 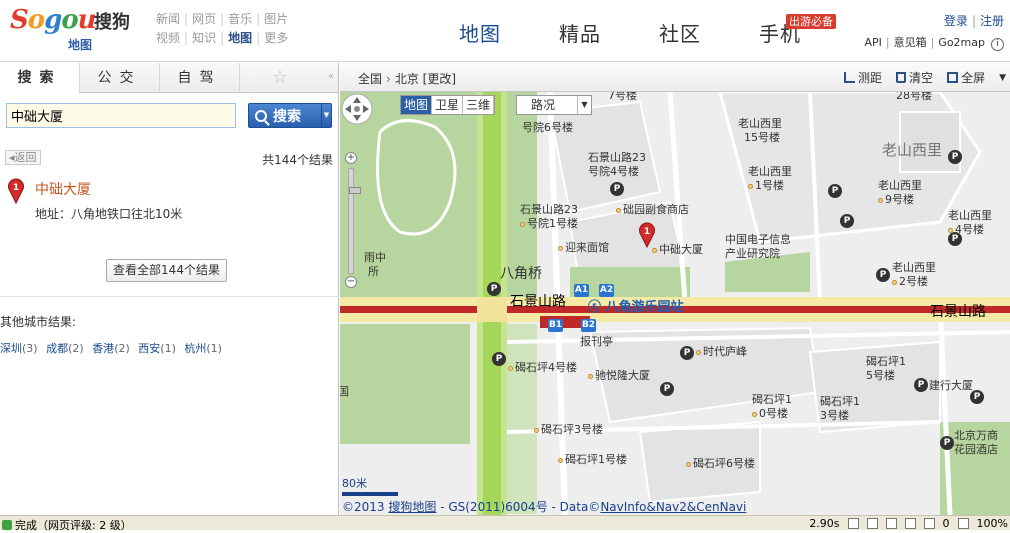 I want to click on ruler-button: 测距, so click(x=863, y=77).